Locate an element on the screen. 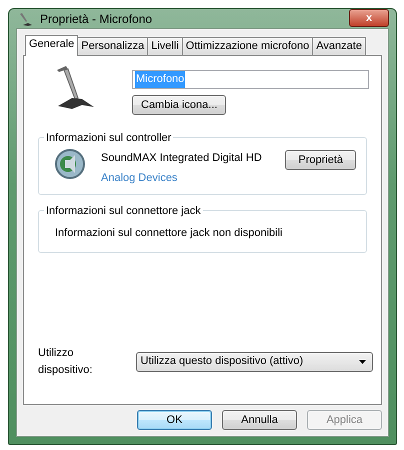  group-title: Informazioni sul connettore jack is located at coordinates (123, 211).